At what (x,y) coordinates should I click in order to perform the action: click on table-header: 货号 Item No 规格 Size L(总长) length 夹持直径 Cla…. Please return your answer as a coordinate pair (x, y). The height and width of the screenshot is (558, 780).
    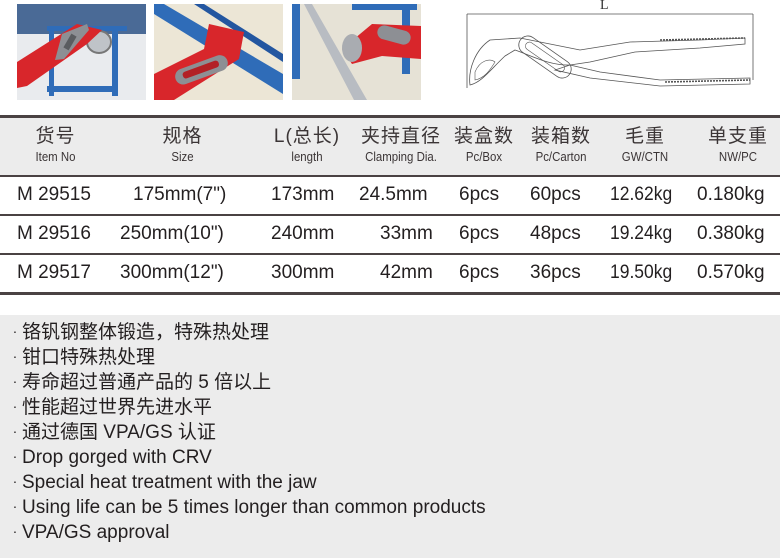
    Looking at the image, I should click on (390, 146).